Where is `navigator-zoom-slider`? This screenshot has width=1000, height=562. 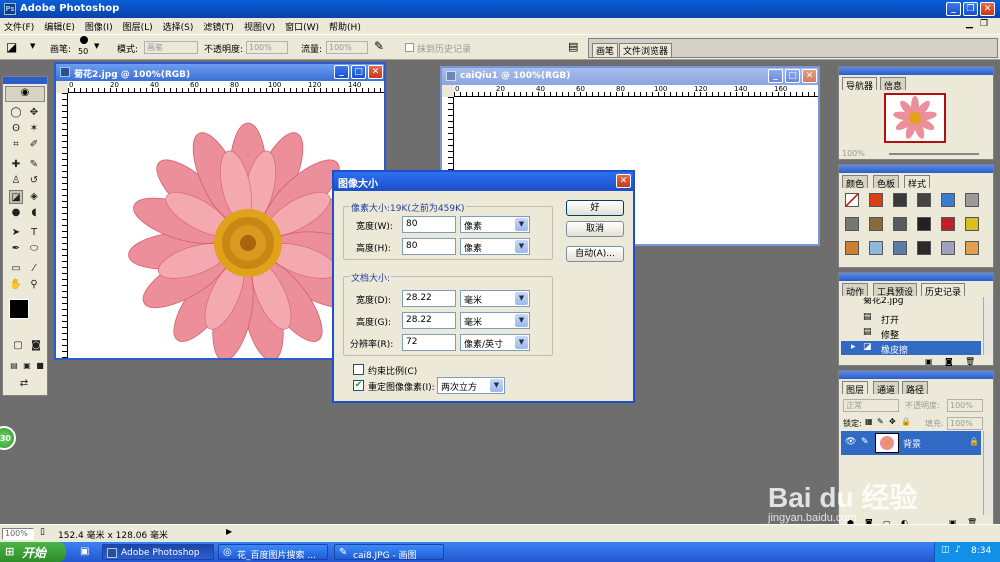
navigator-zoom-slider is located at coordinates (934, 154).